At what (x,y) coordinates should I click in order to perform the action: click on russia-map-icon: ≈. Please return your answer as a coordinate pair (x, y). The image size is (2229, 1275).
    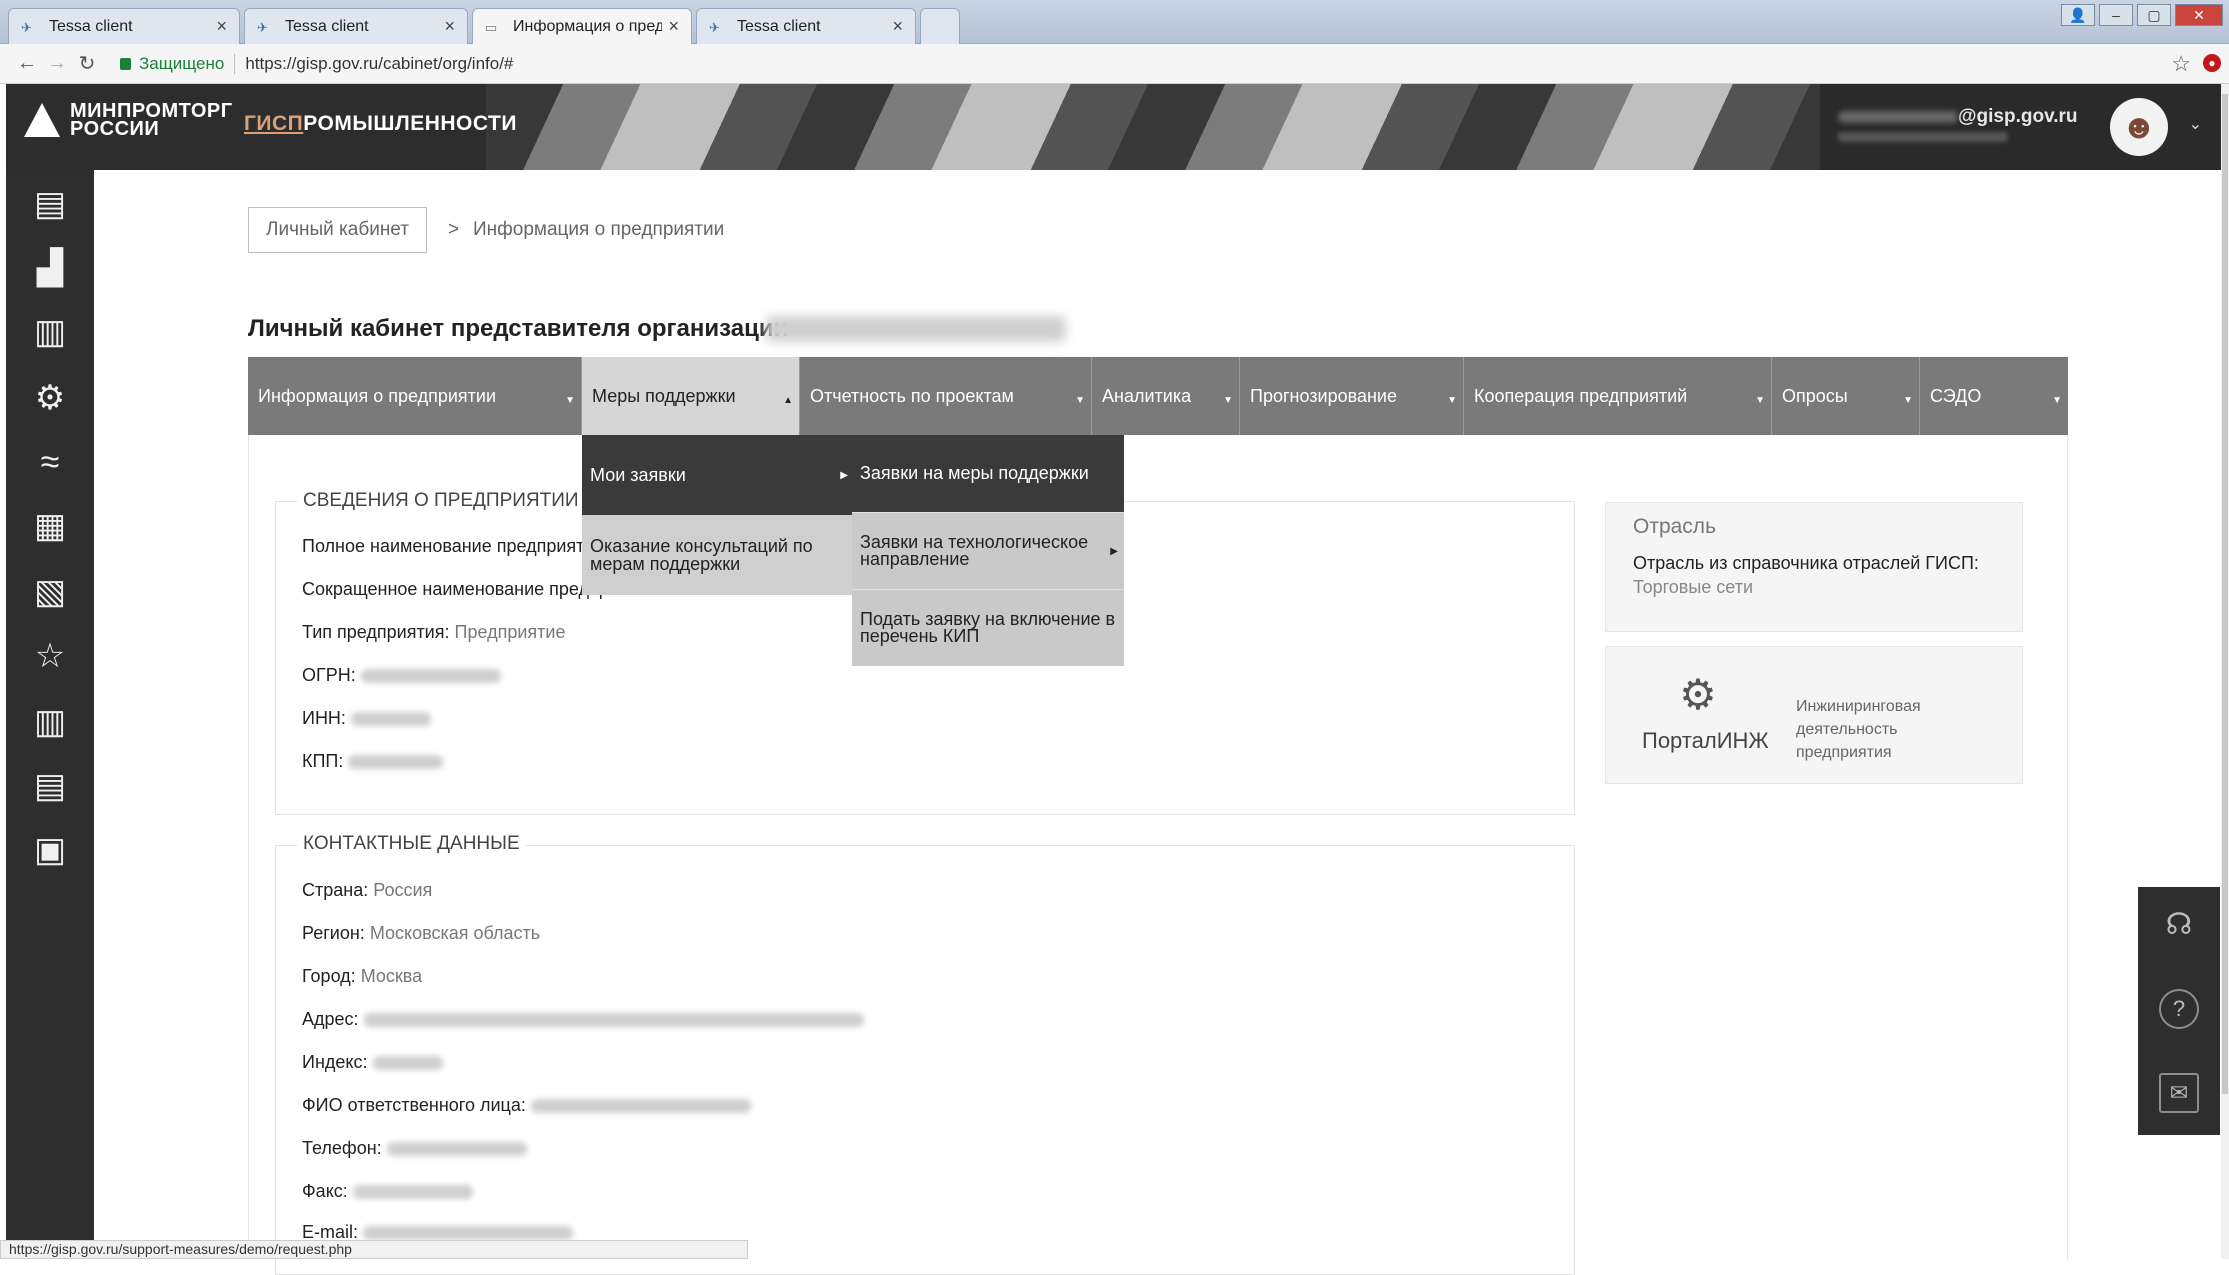
    Looking at the image, I should click on (50, 462).